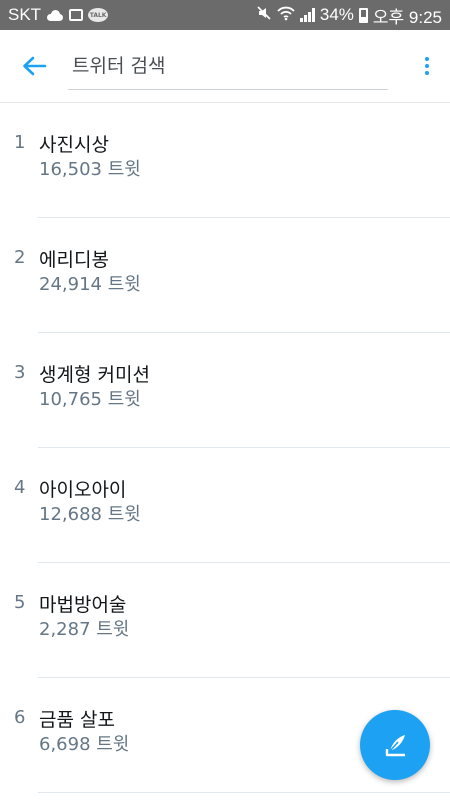 This screenshot has width=450, height=800. I want to click on mute-icon, so click(264, 15).